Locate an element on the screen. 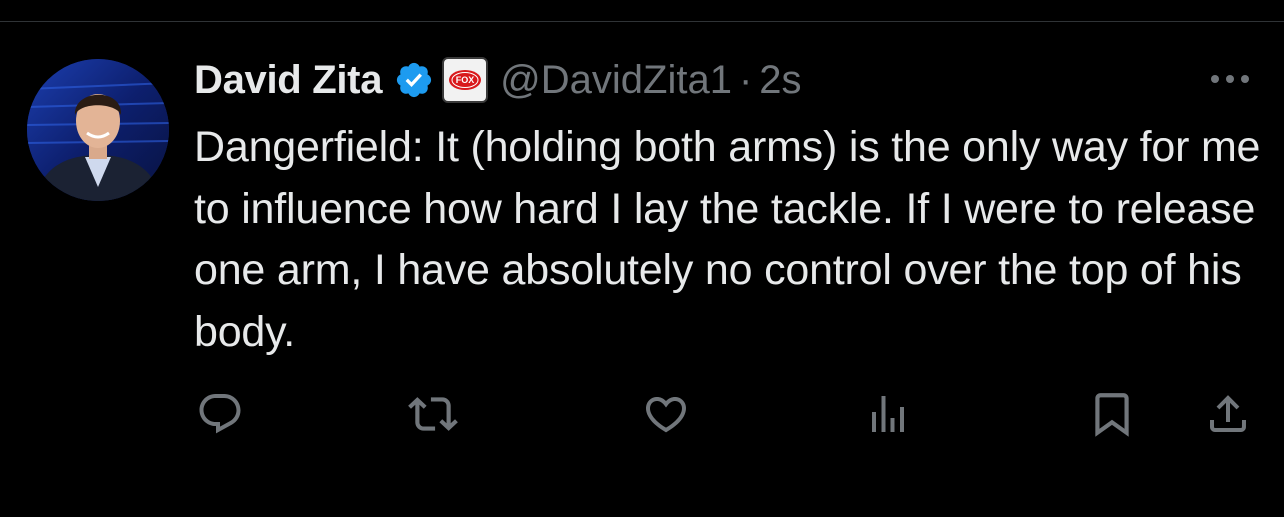  share-icon is located at coordinates (1228, 414).